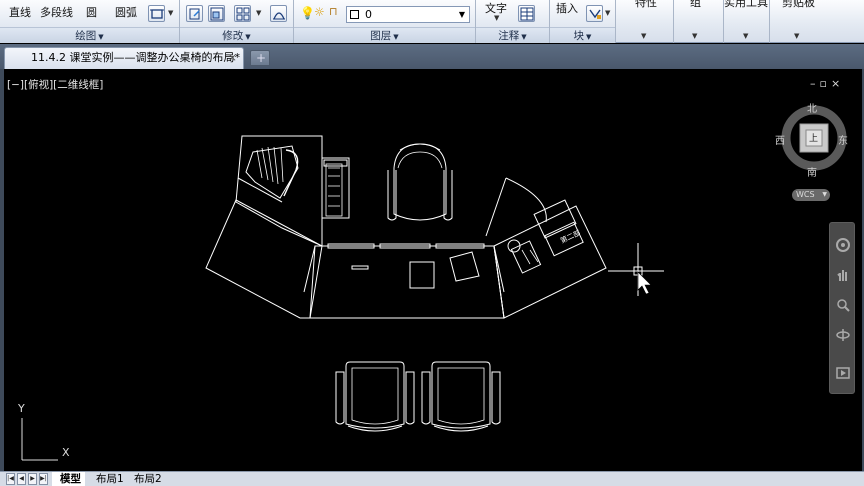  Describe the element at coordinates (236, 35) in the screenshot. I see `modify-panel-title: 修改 ▼` at that location.